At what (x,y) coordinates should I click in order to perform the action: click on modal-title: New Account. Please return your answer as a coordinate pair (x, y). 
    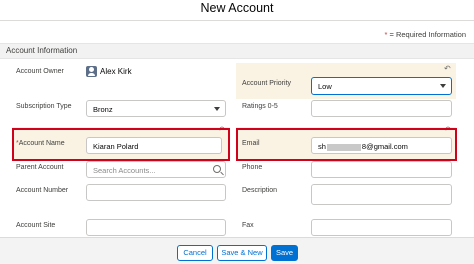
    Looking at the image, I should click on (237, 8).